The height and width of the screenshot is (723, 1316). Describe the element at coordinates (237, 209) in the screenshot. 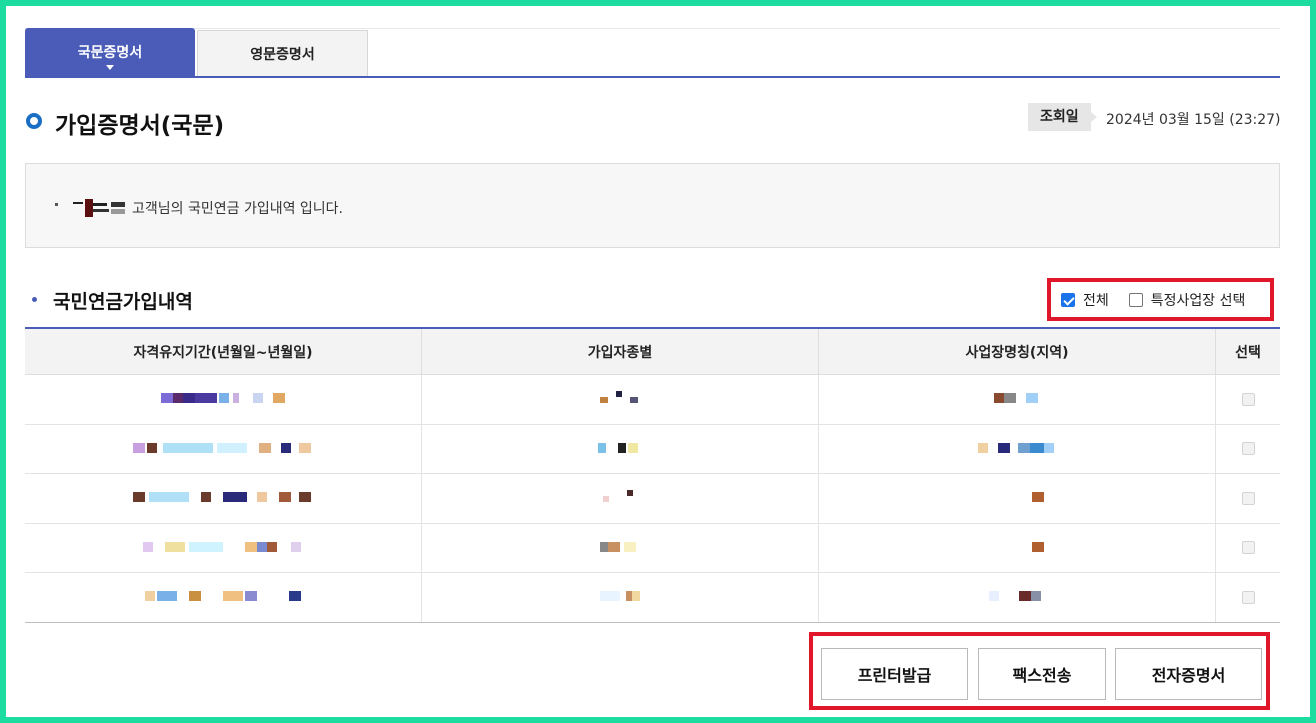

I see `customer-message: 고객님의 국민연금 가입내역 입니다.` at that location.